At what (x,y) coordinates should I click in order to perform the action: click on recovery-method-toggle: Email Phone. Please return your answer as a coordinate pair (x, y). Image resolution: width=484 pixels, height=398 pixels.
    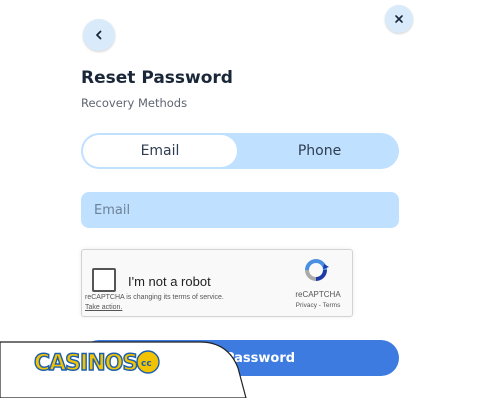
    Looking at the image, I should click on (240, 151).